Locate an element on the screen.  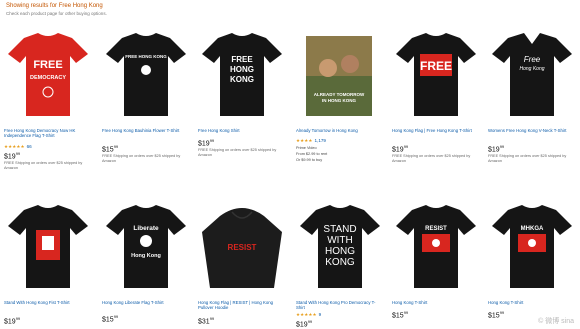
results-title: Showing results for Free Hong Kong is located at coordinates (54, 6).